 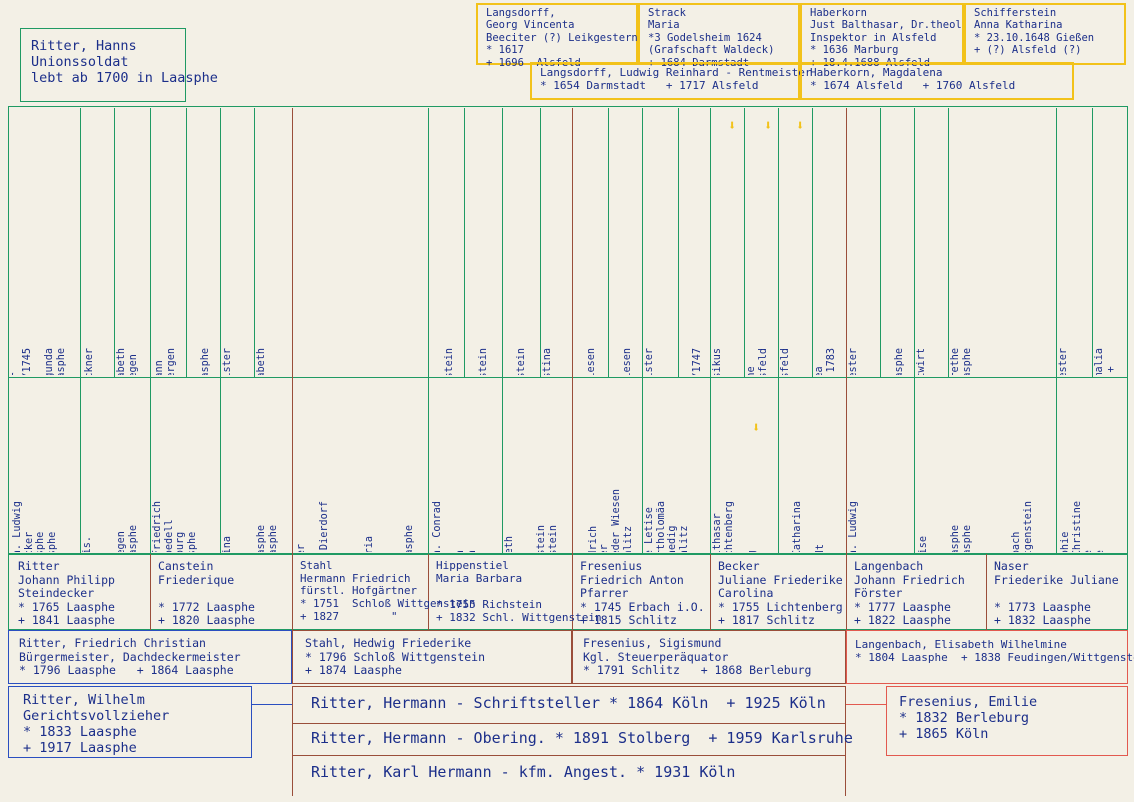 What do you see at coordinates (403, 538) in the screenshot?
I see `gen4-text-9: * 1707 + 1785 Laasphe` at bounding box center [403, 538].